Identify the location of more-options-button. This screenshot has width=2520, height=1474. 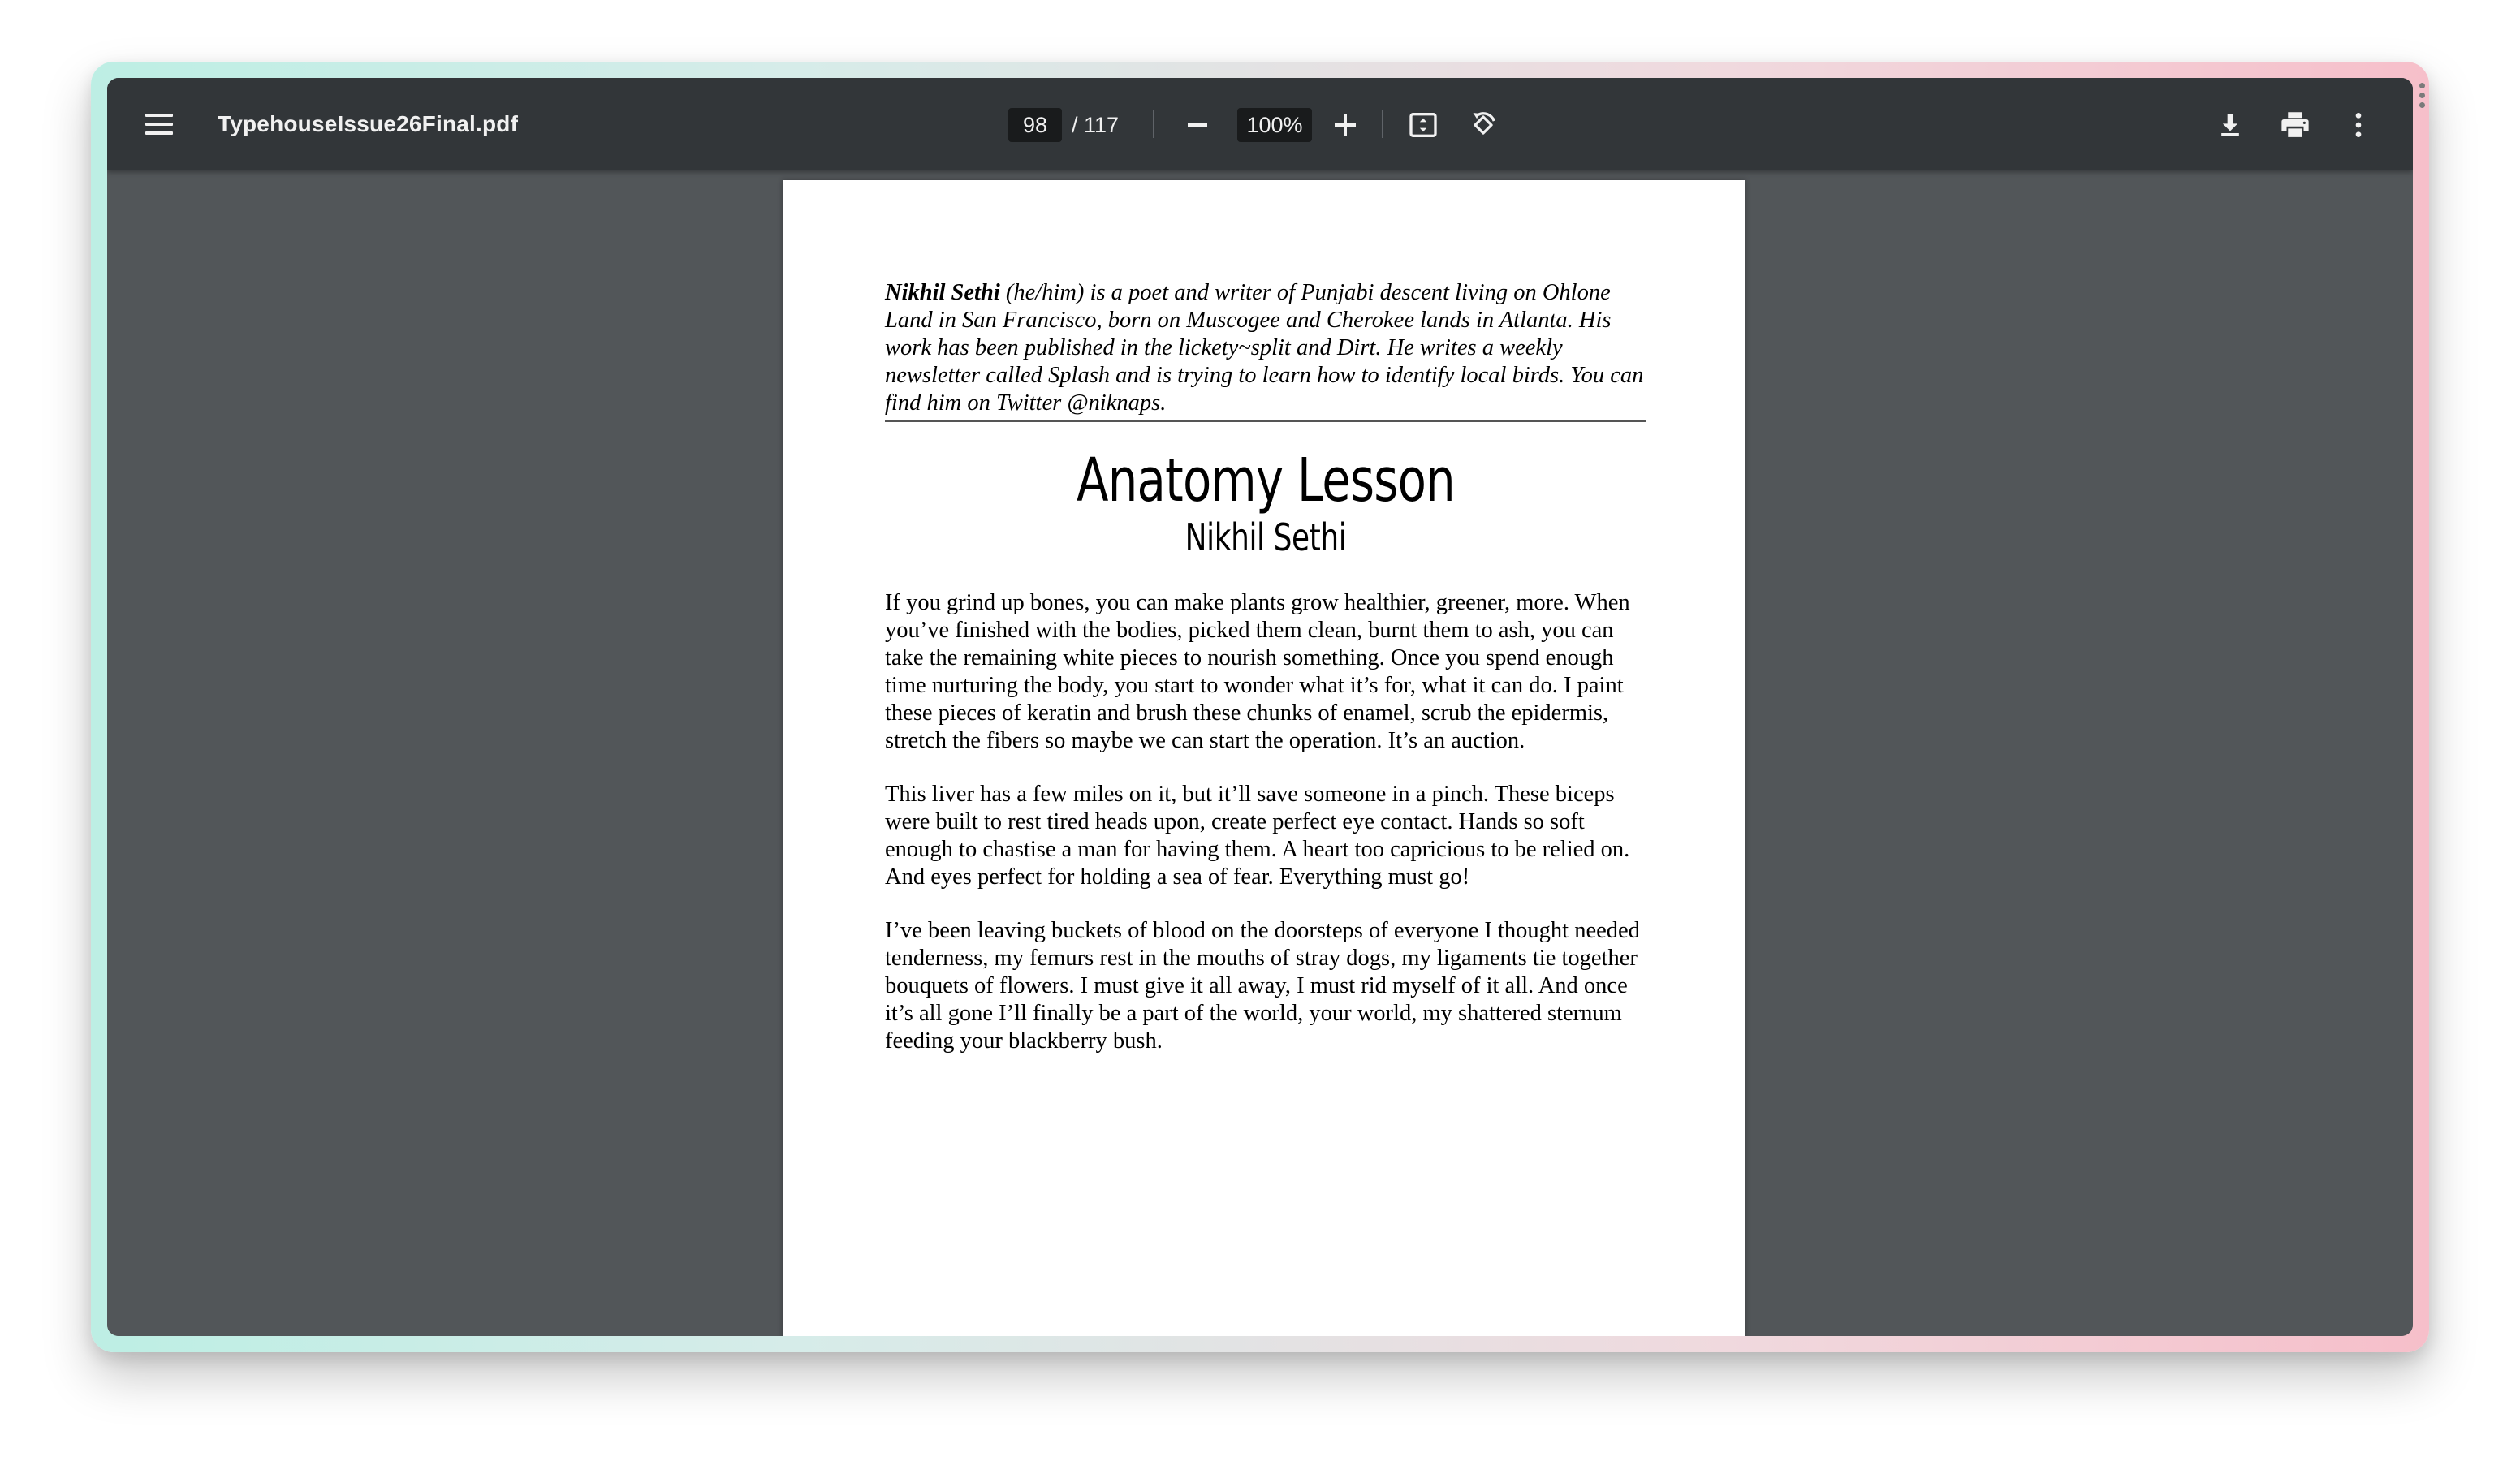
(2359, 125).